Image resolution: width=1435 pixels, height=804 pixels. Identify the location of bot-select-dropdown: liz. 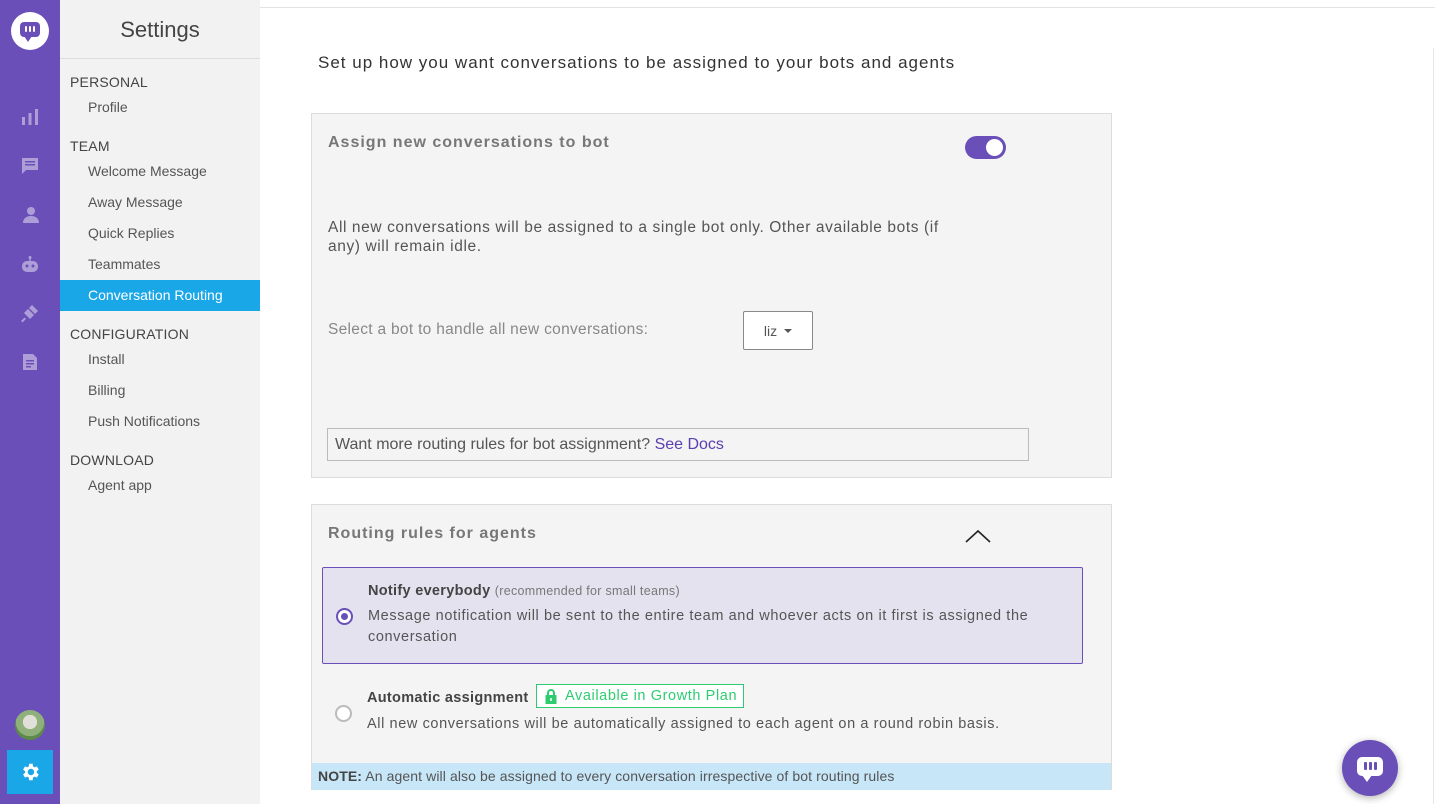
(778, 330).